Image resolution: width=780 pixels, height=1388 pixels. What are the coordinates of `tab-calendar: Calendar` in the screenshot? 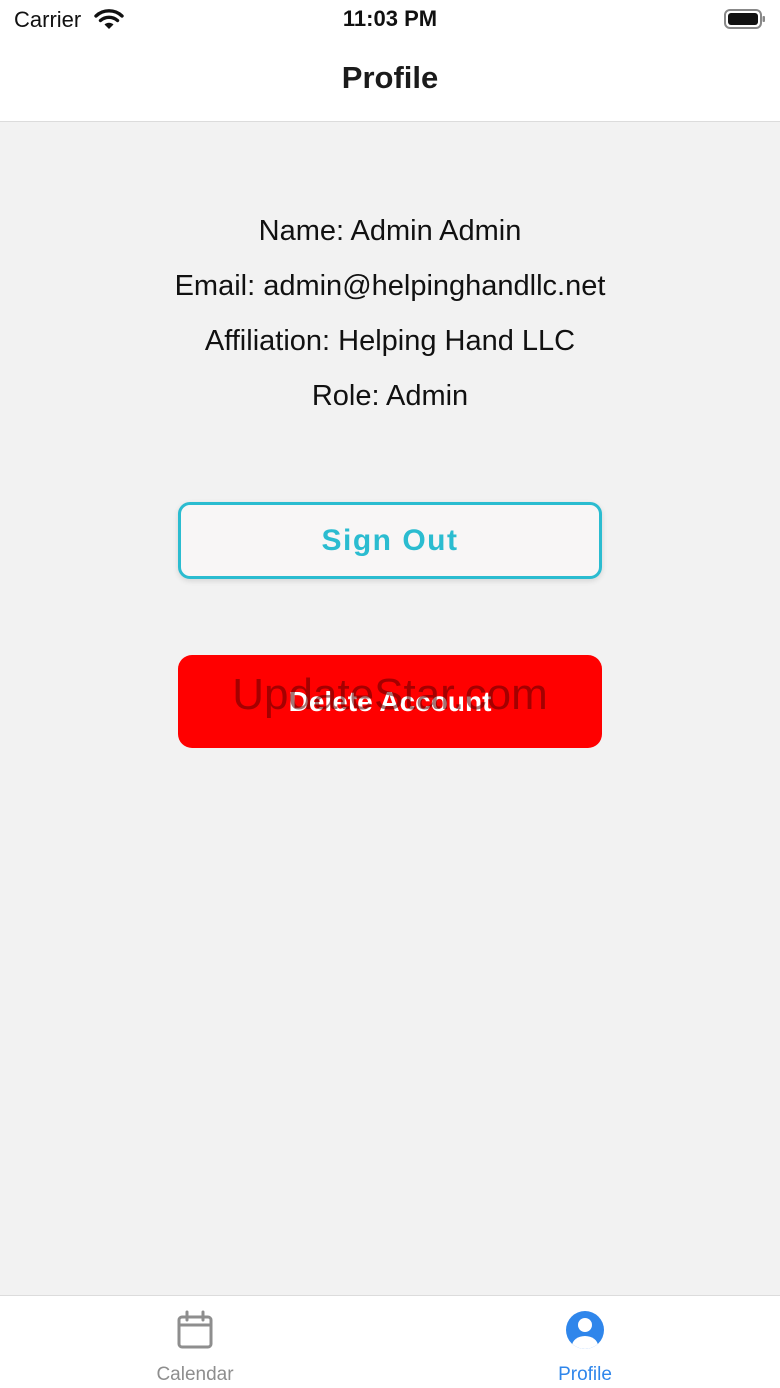 It's located at (195, 1342).